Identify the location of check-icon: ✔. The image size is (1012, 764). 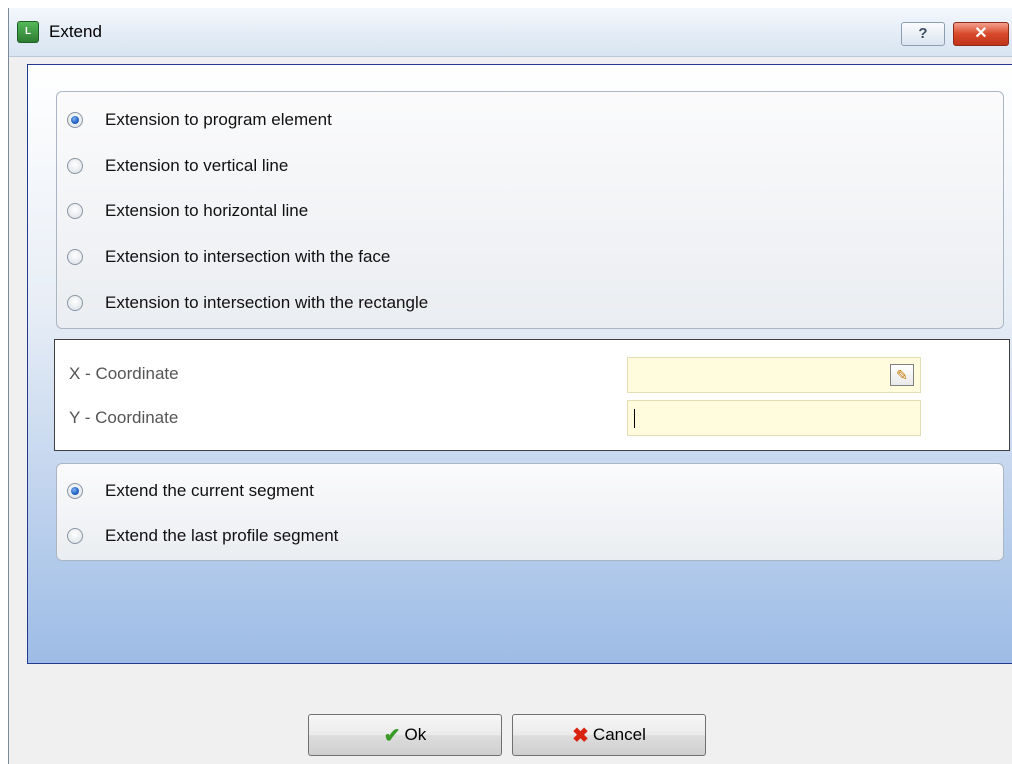
(392, 735).